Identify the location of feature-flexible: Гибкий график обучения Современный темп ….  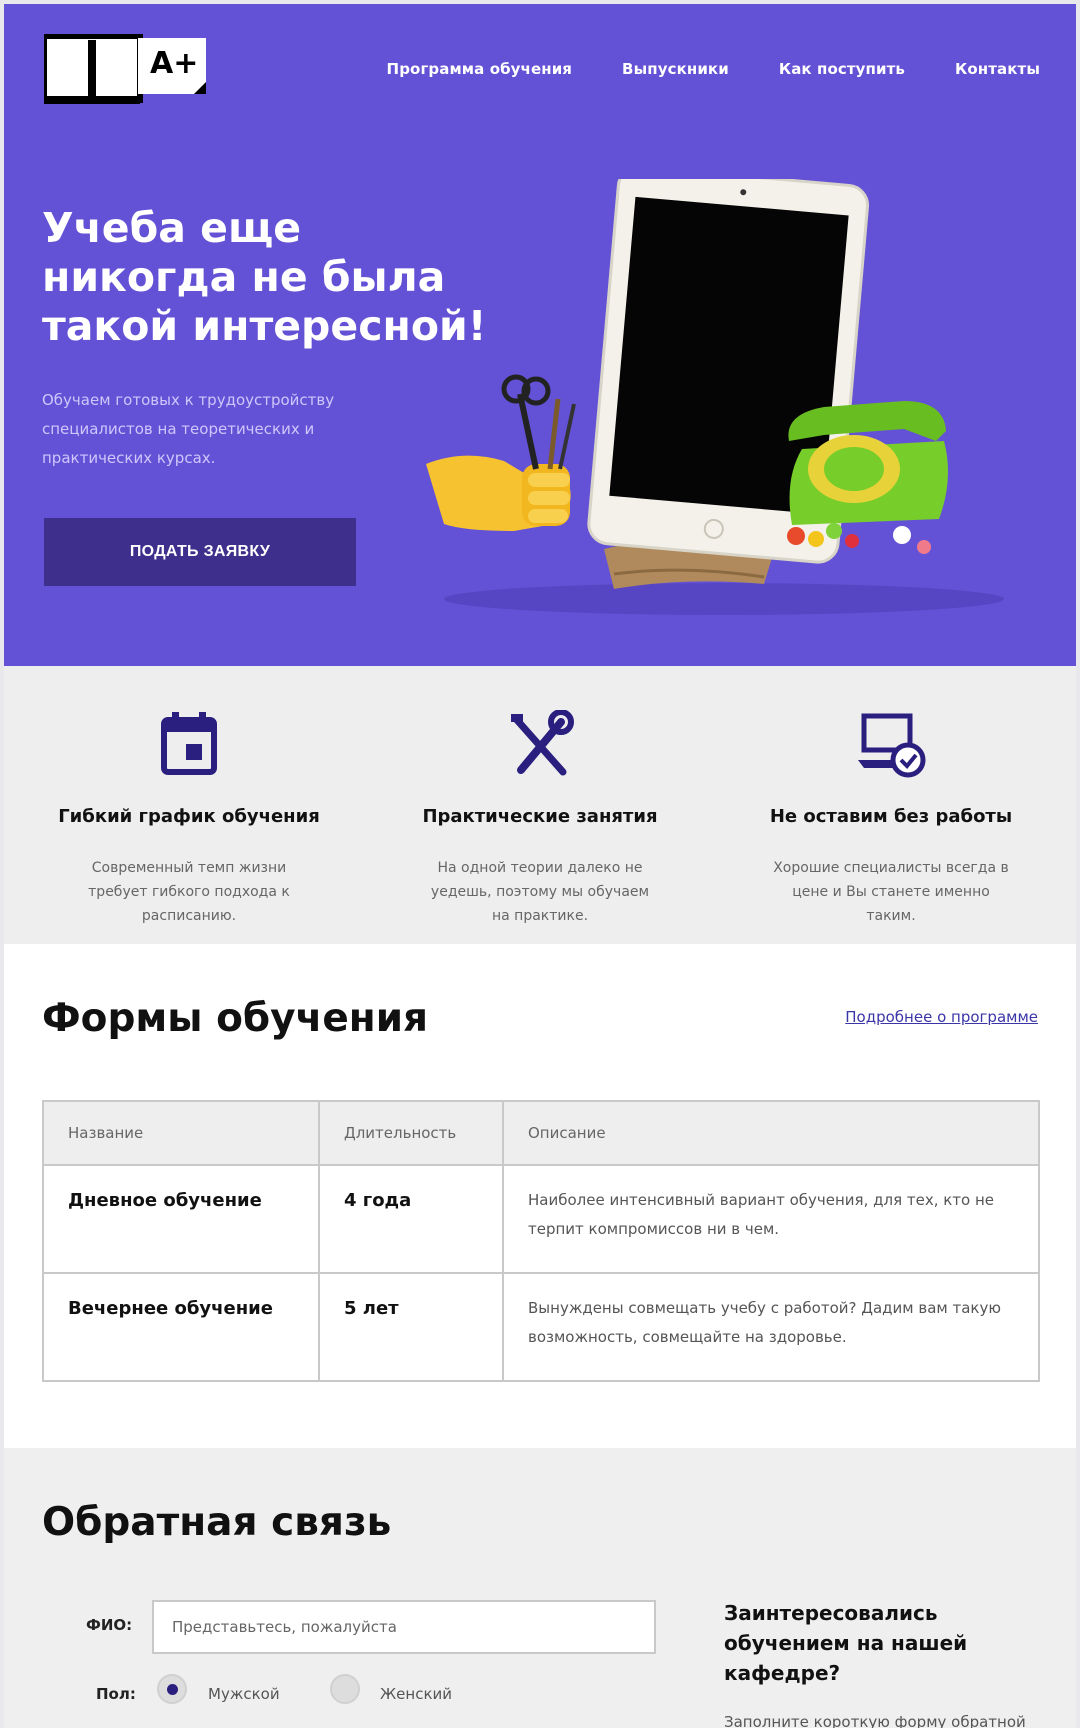
(189, 805).